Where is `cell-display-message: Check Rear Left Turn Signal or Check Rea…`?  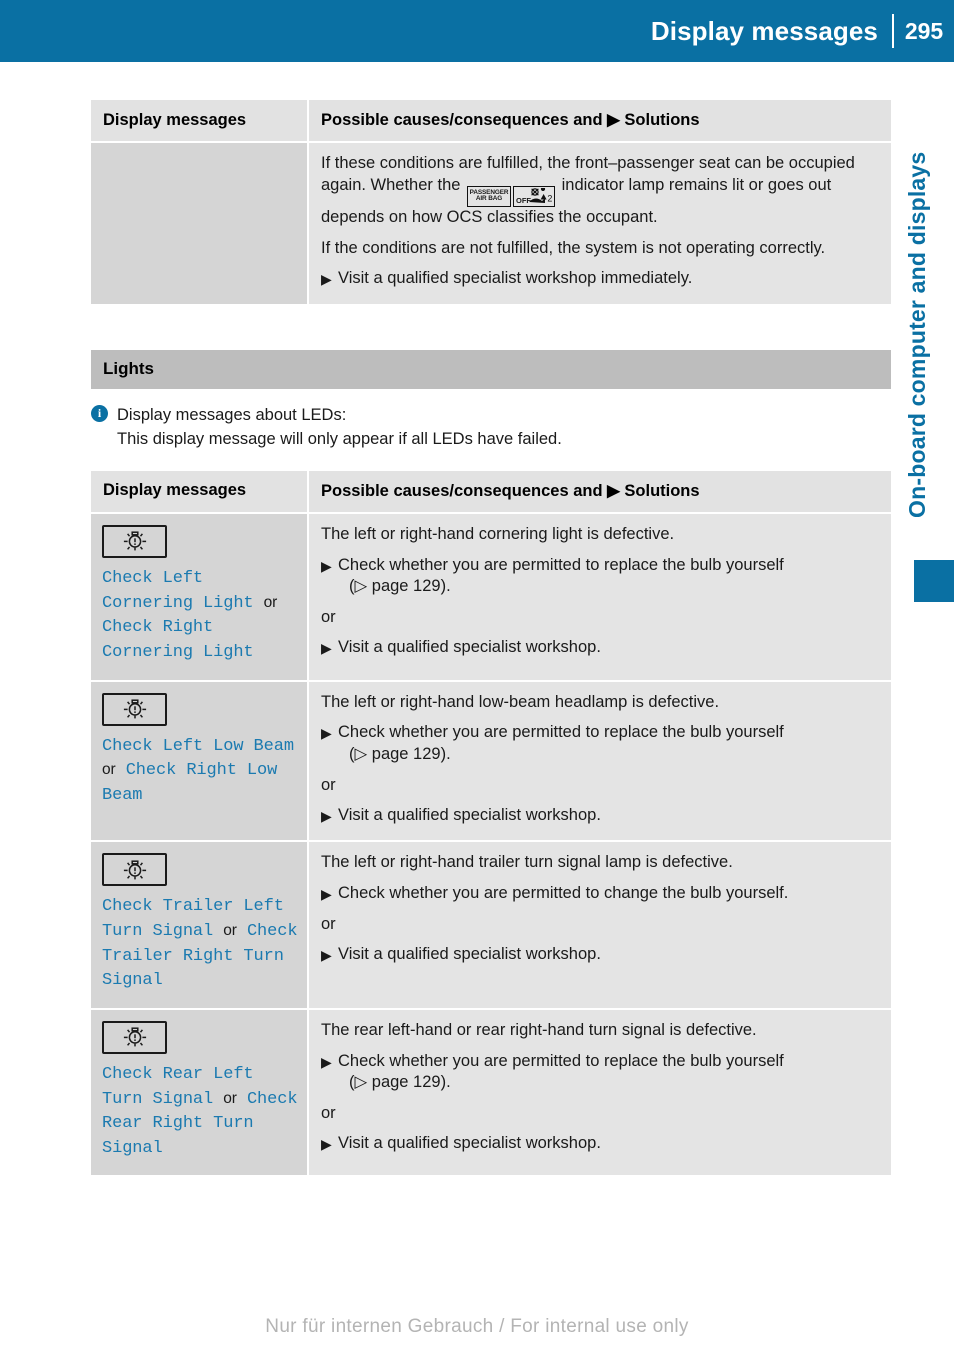 cell-display-message: Check Rear Left Turn Signal or Check Rea… is located at coordinates (200, 1091).